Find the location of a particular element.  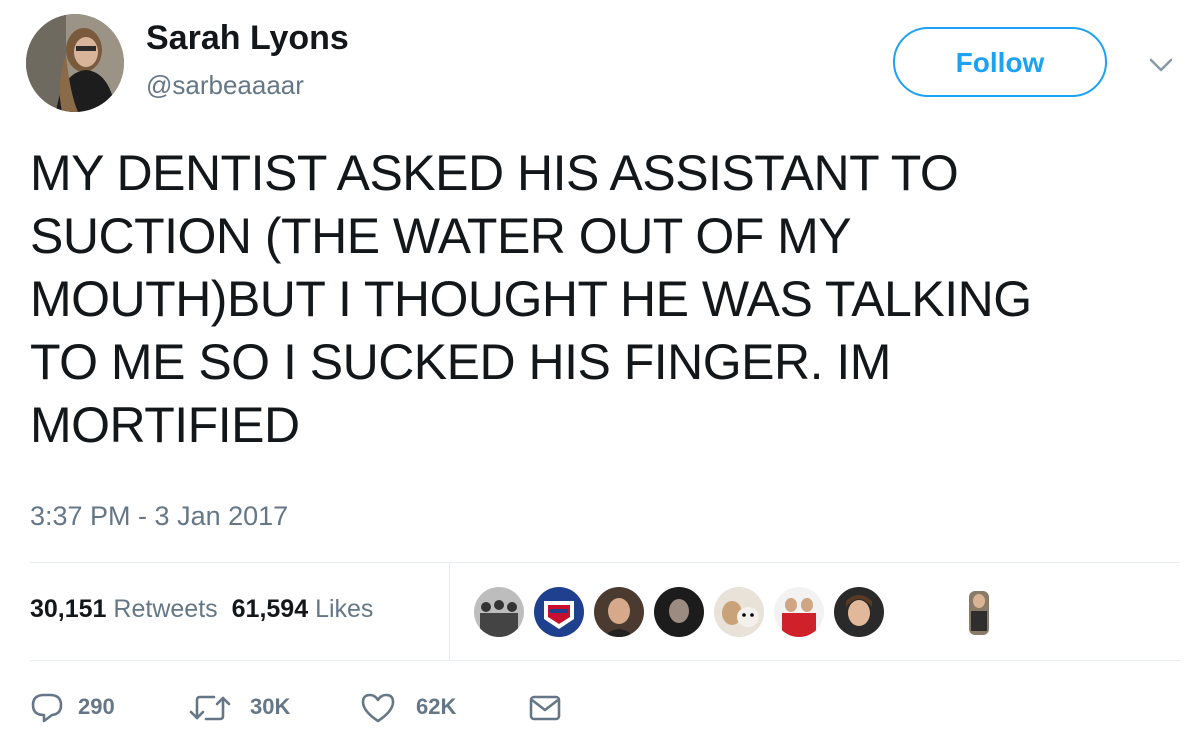

retweets-stat: 30,151 Retweets is located at coordinates (124, 609).